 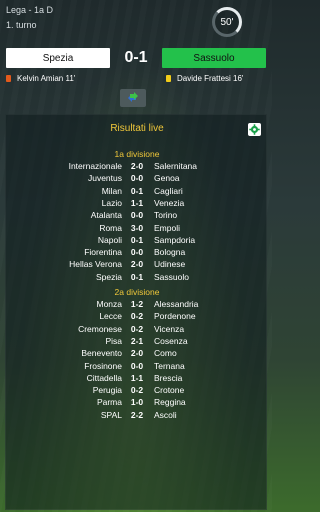 I want to click on home-team: Hellas Verona, so click(x=95, y=264).